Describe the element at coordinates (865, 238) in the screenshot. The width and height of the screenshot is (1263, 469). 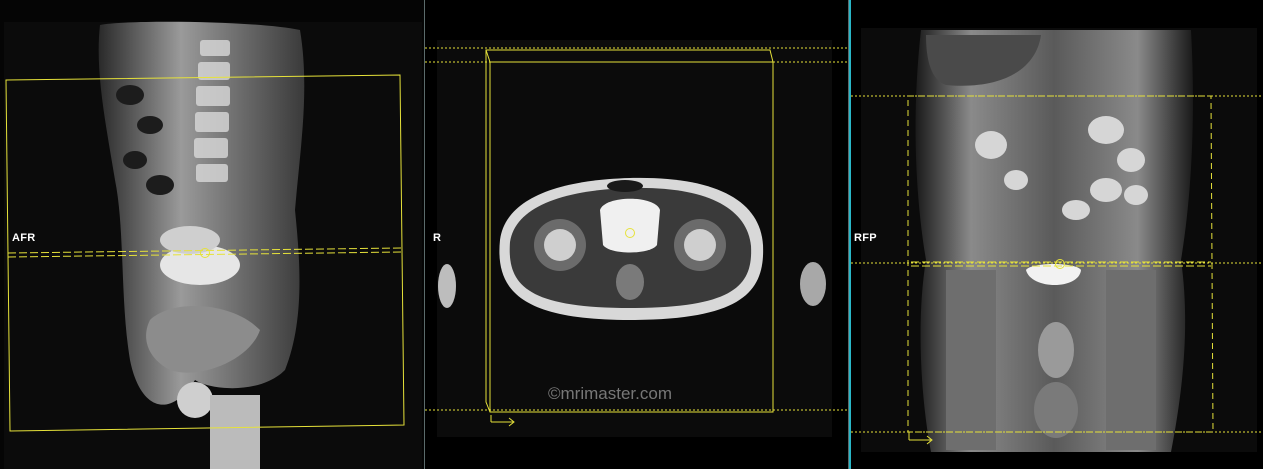
I see `orientation-label-coronal: RFP` at that location.